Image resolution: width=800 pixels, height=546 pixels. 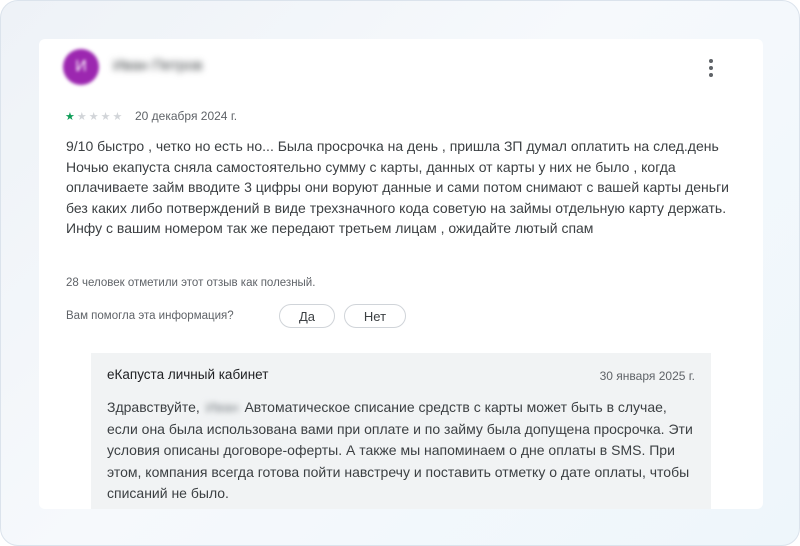 I want to click on helpful-question: Вам помогла эта информация?, so click(x=150, y=316).